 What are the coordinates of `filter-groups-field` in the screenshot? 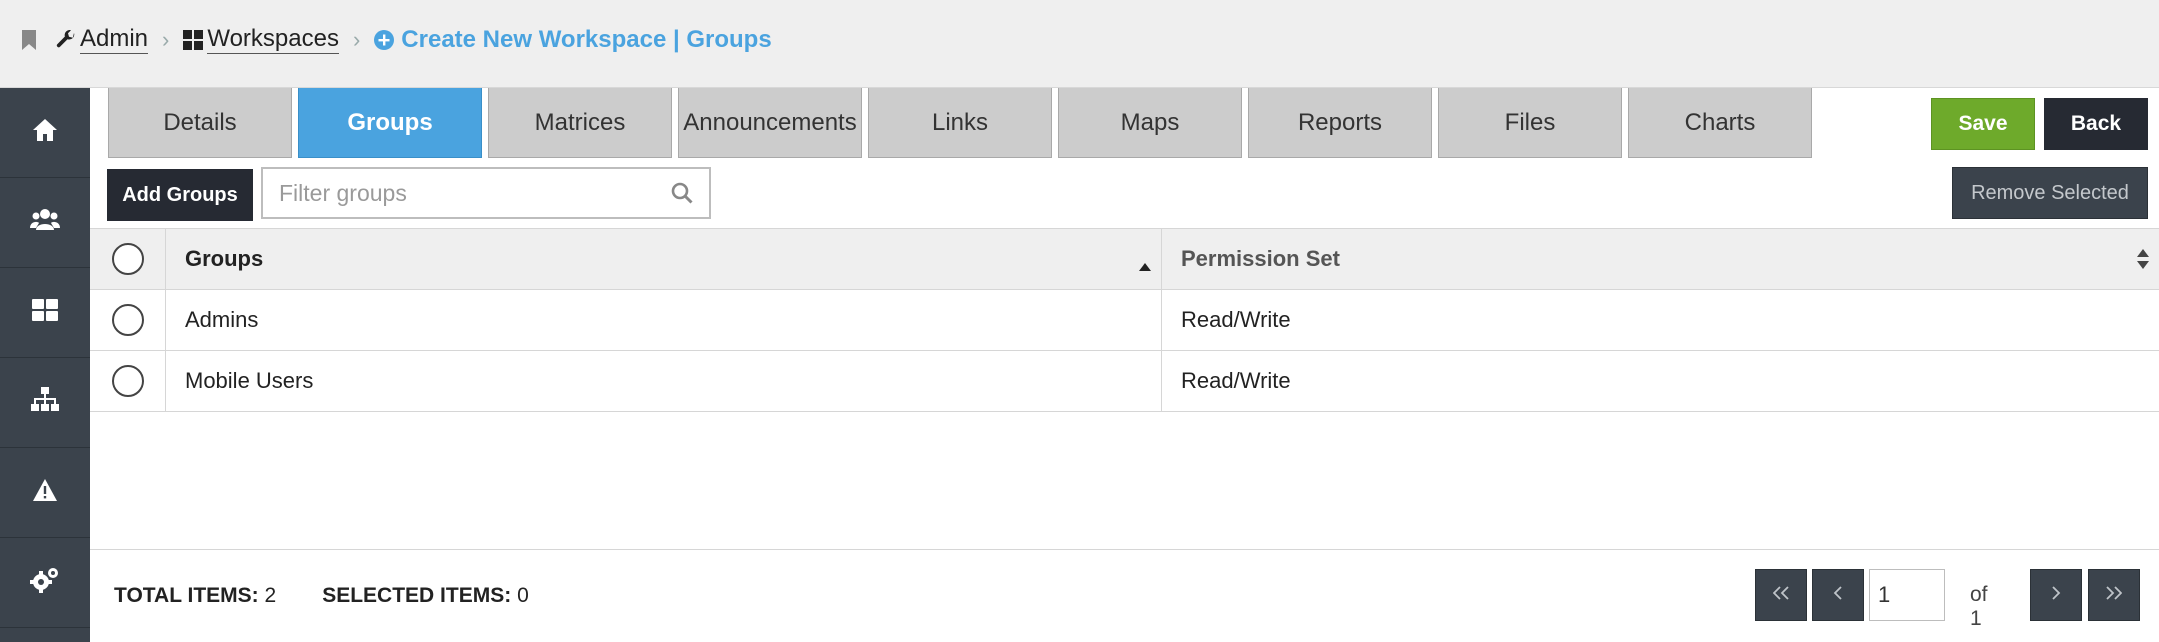 It's located at (486, 193).